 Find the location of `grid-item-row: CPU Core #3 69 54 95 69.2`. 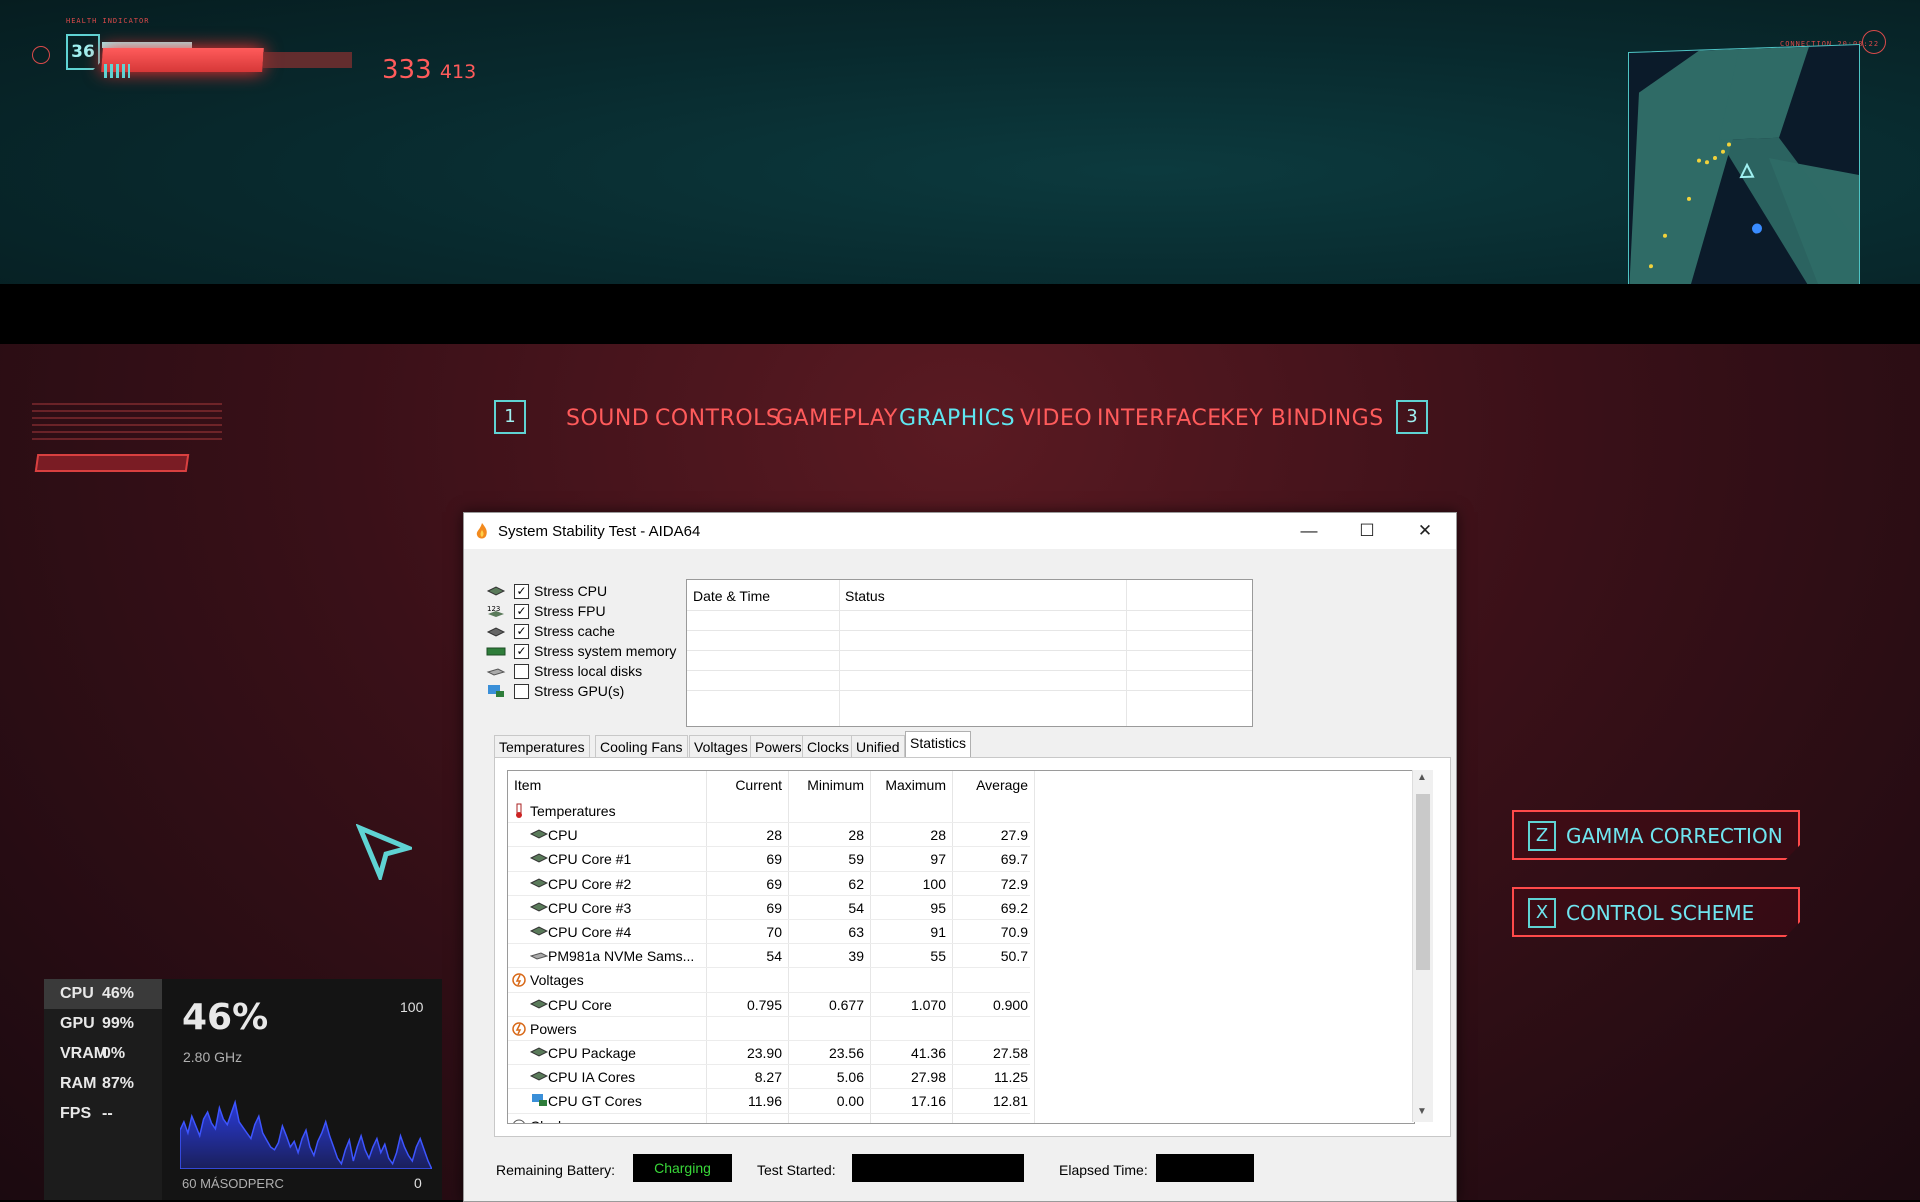

grid-item-row: CPU Core #3 69 54 95 69.2 is located at coordinates (952, 908).